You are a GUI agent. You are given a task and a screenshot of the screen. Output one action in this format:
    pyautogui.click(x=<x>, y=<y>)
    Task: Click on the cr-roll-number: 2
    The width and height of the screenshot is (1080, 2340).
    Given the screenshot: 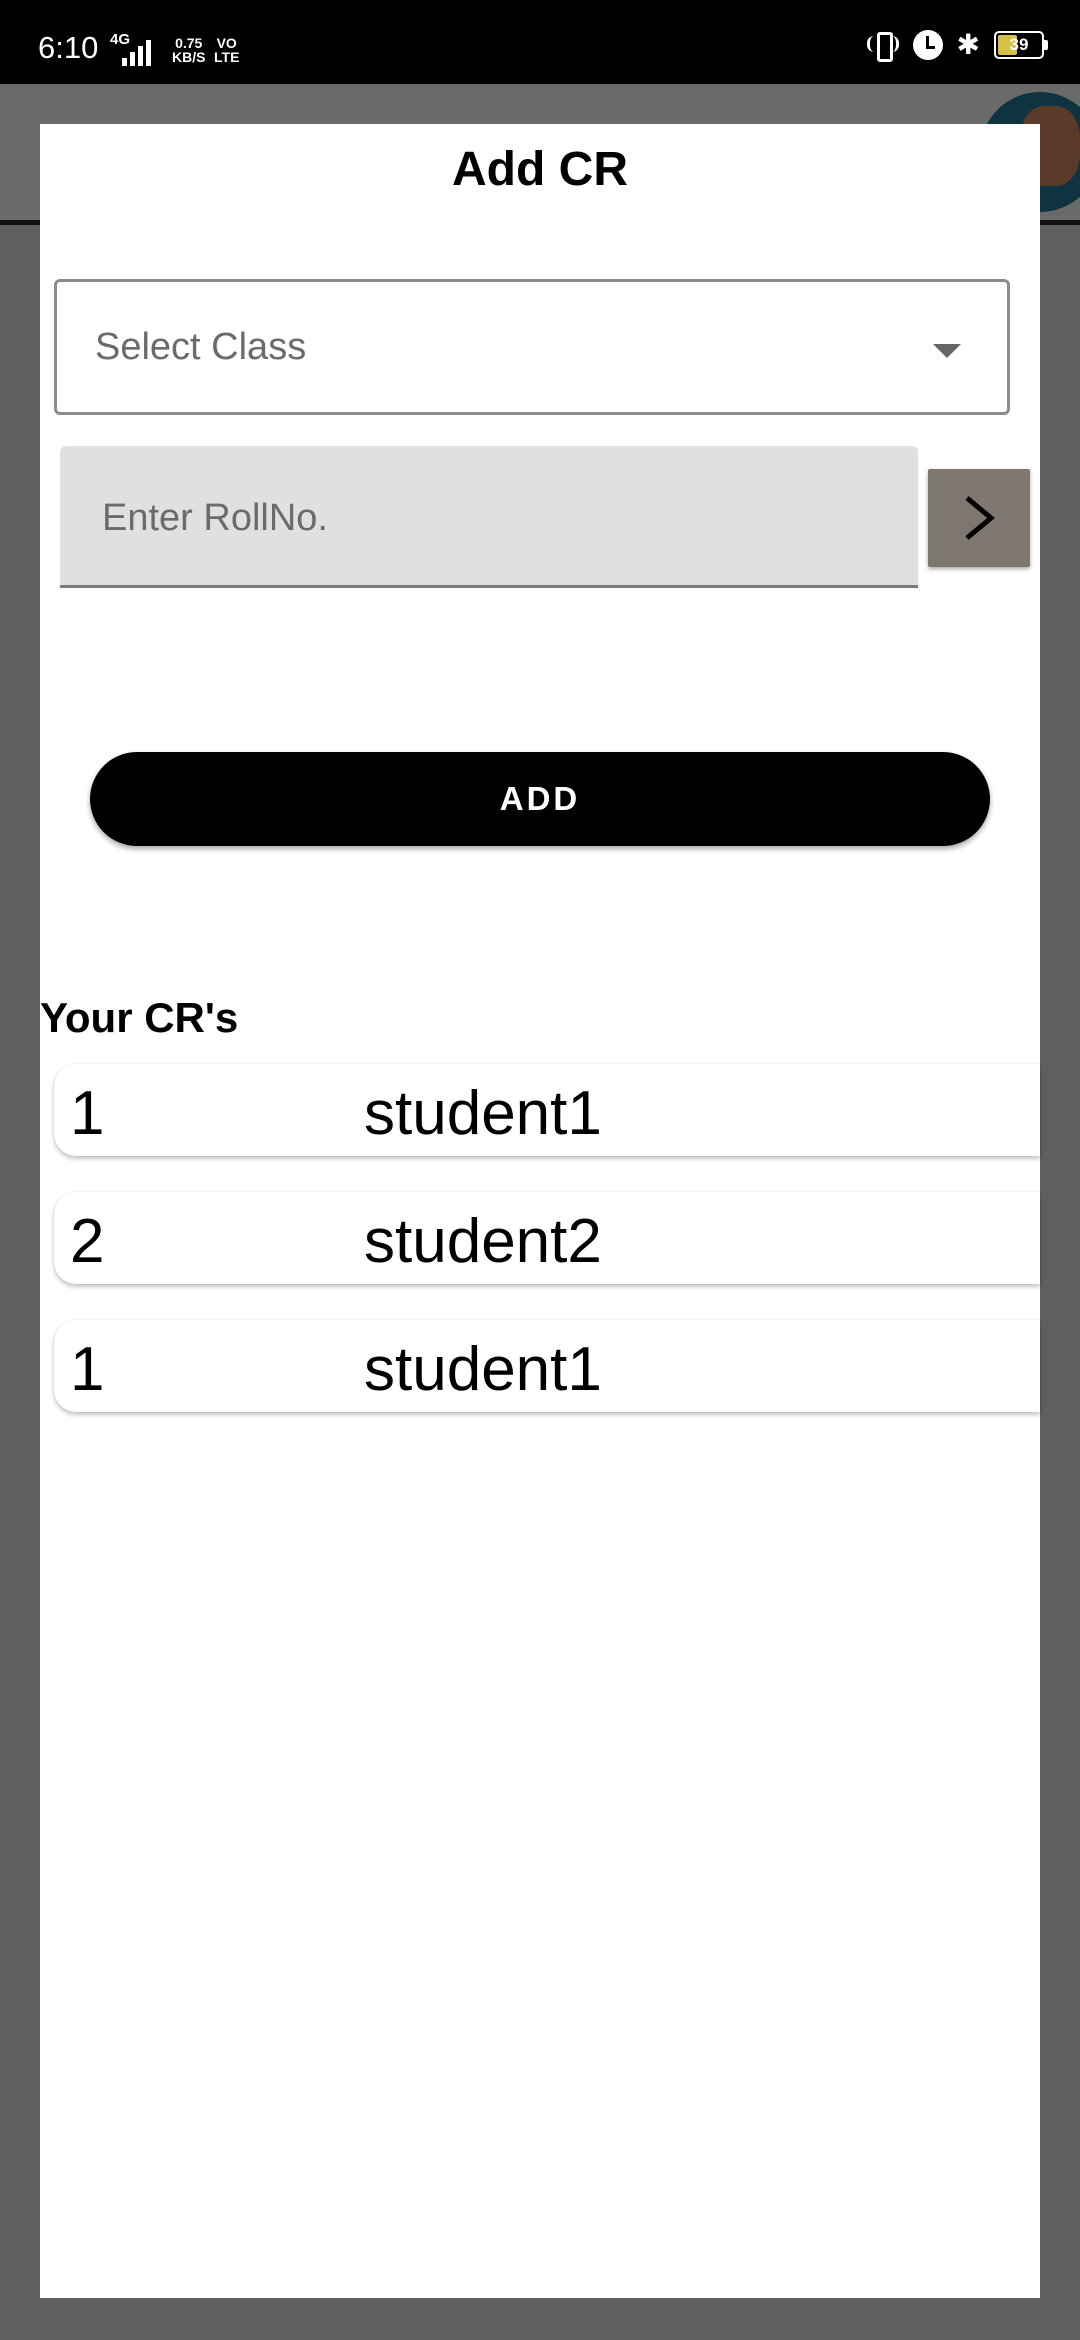 What is the action you would take?
    pyautogui.click(x=87, y=1241)
    